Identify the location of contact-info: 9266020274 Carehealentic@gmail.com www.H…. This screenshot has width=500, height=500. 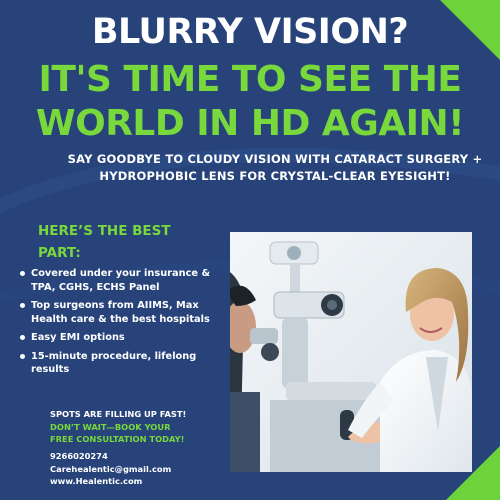
(110, 469).